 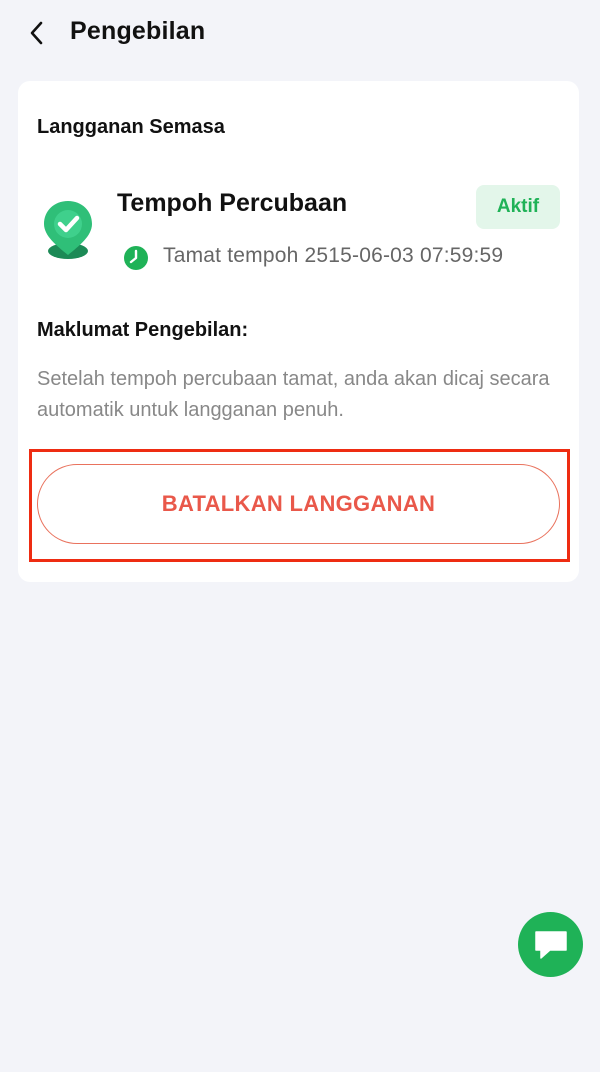 I want to click on chat-bubble-icon, so click(x=550, y=944).